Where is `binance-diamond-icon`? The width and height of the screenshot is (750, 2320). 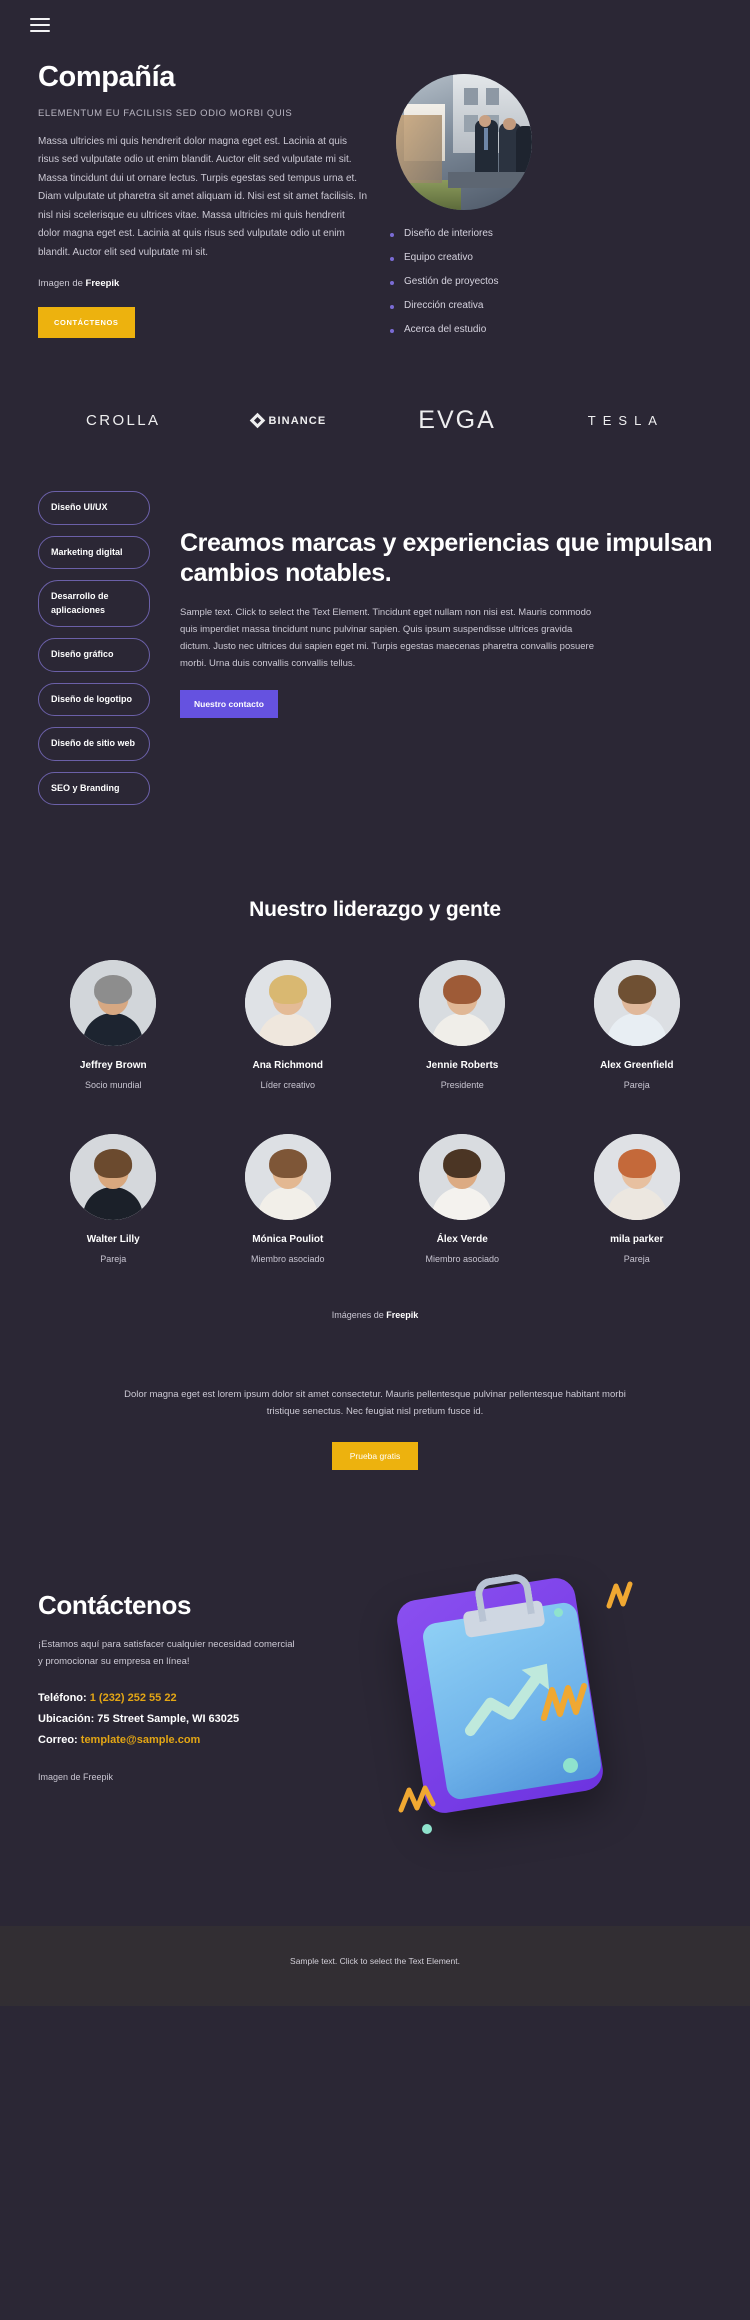
binance-diamond-icon is located at coordinates (258, 420).